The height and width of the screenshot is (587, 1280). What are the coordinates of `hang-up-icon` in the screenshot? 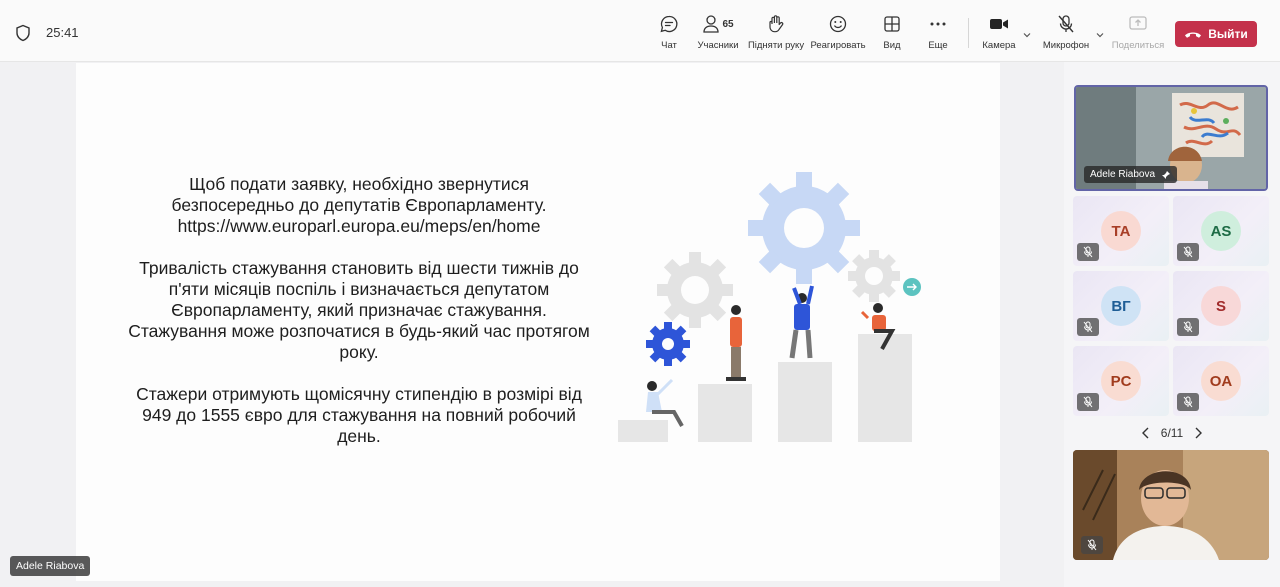 It's located at (1193, 35).